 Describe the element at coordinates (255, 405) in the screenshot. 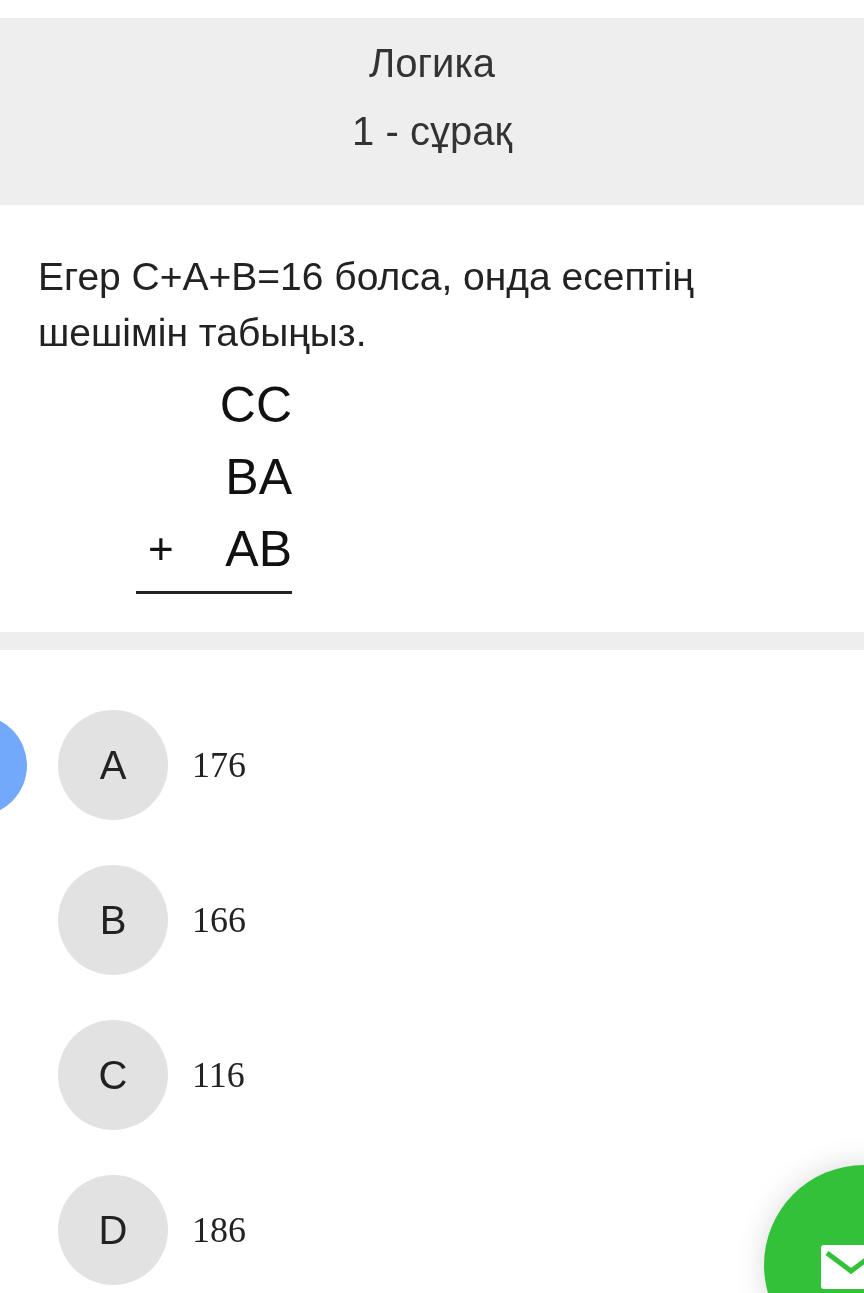

I see `addend: CC` at that location.